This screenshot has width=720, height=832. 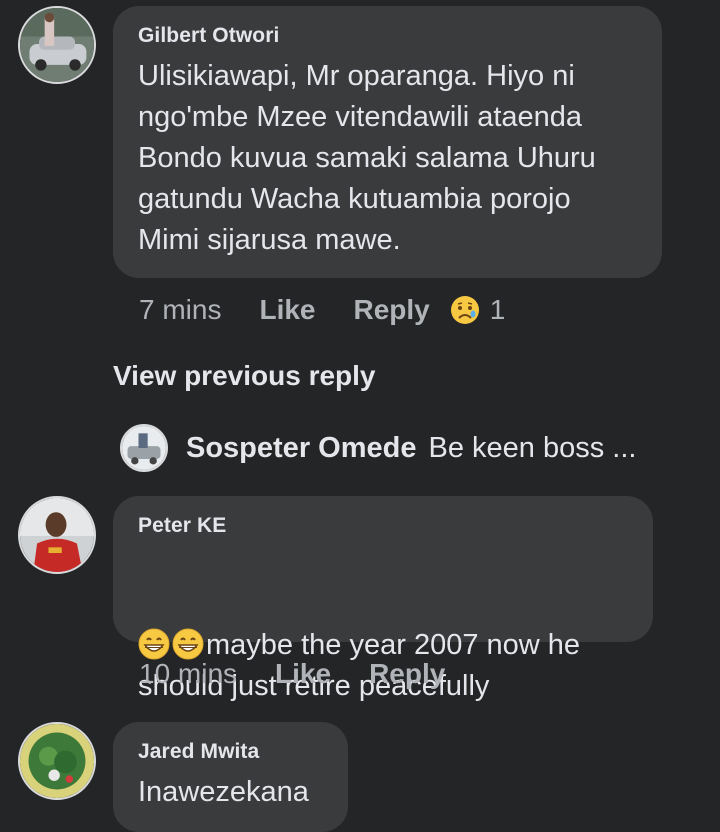 I want to click on comment-timestamp: 10 mins, so click(x=188, y=674).